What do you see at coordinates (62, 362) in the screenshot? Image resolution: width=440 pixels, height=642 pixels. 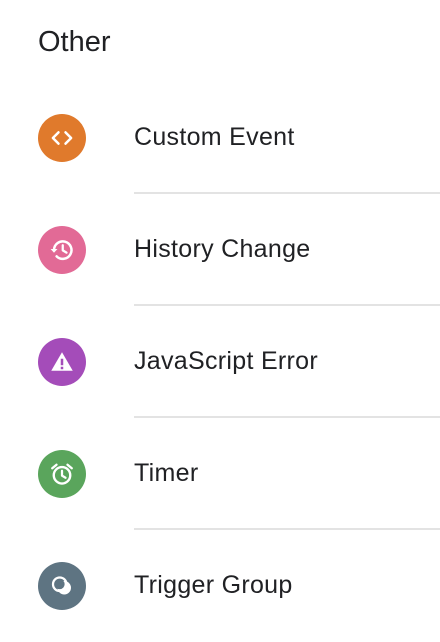 I see `warning-icon` at bounding box center [62, 362].